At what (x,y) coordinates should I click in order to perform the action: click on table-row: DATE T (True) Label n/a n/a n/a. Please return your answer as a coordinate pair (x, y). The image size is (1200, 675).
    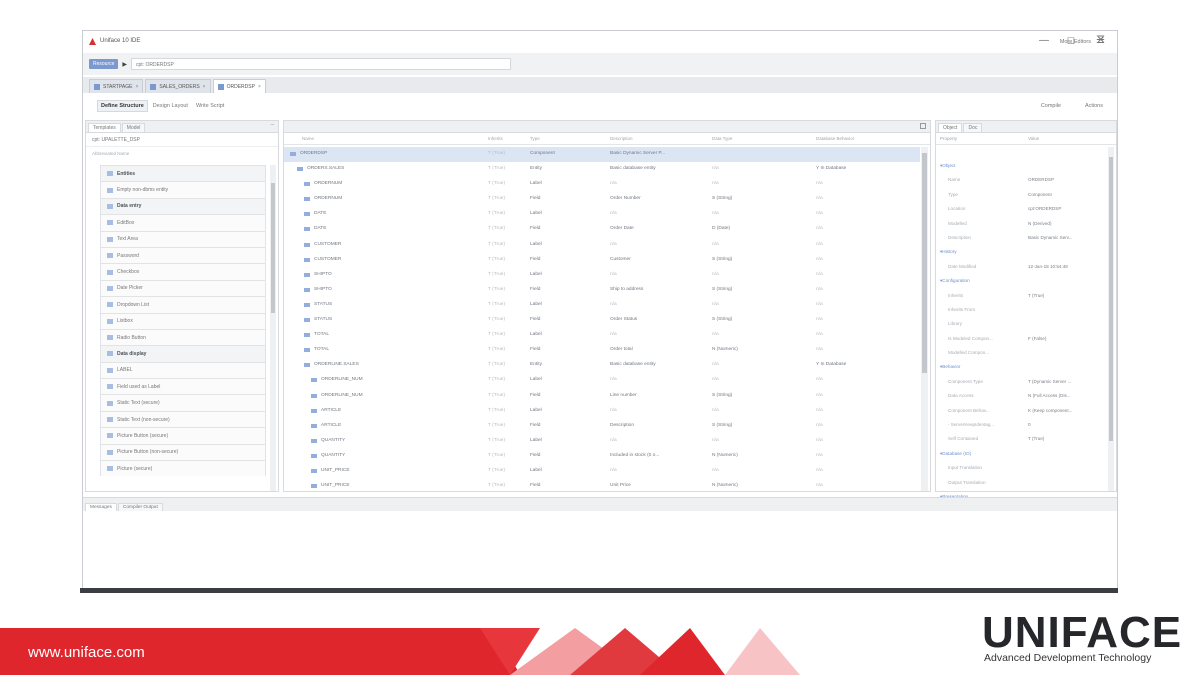
    Looking at the image, I should click on (602, 214).